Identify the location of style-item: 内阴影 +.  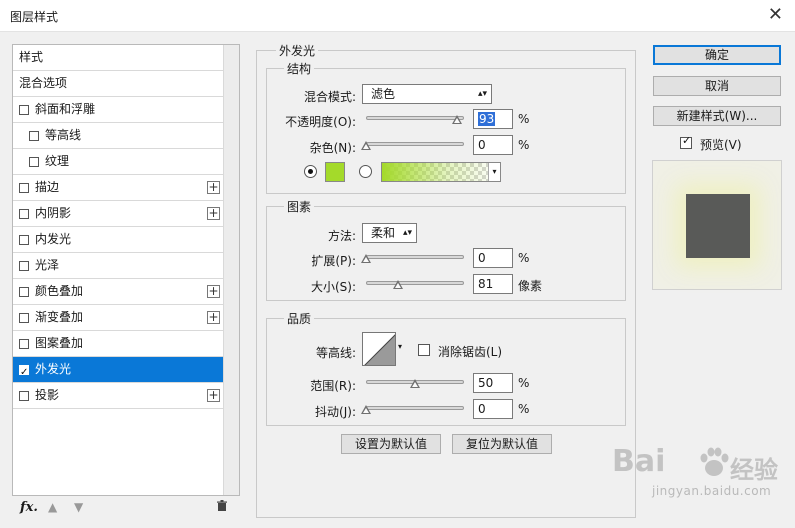
(118, 214).